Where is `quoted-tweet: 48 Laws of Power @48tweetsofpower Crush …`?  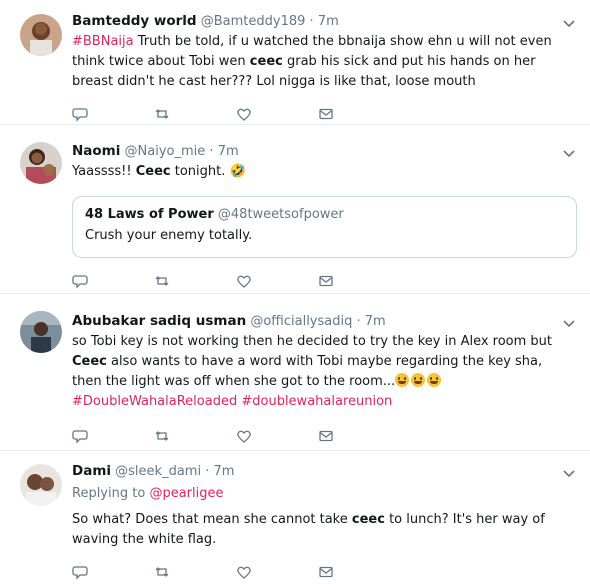 quoted-tweet: 48 Laws of Power @48tweetsofpower Crush … is located at coordinates (324, 227).